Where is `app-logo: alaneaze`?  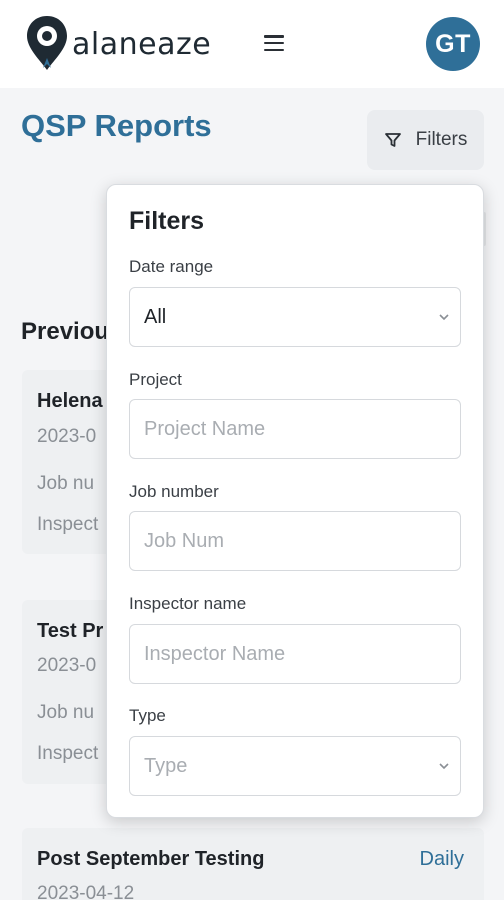 app-logo: alaneaze is located at coordinates (117, 43).